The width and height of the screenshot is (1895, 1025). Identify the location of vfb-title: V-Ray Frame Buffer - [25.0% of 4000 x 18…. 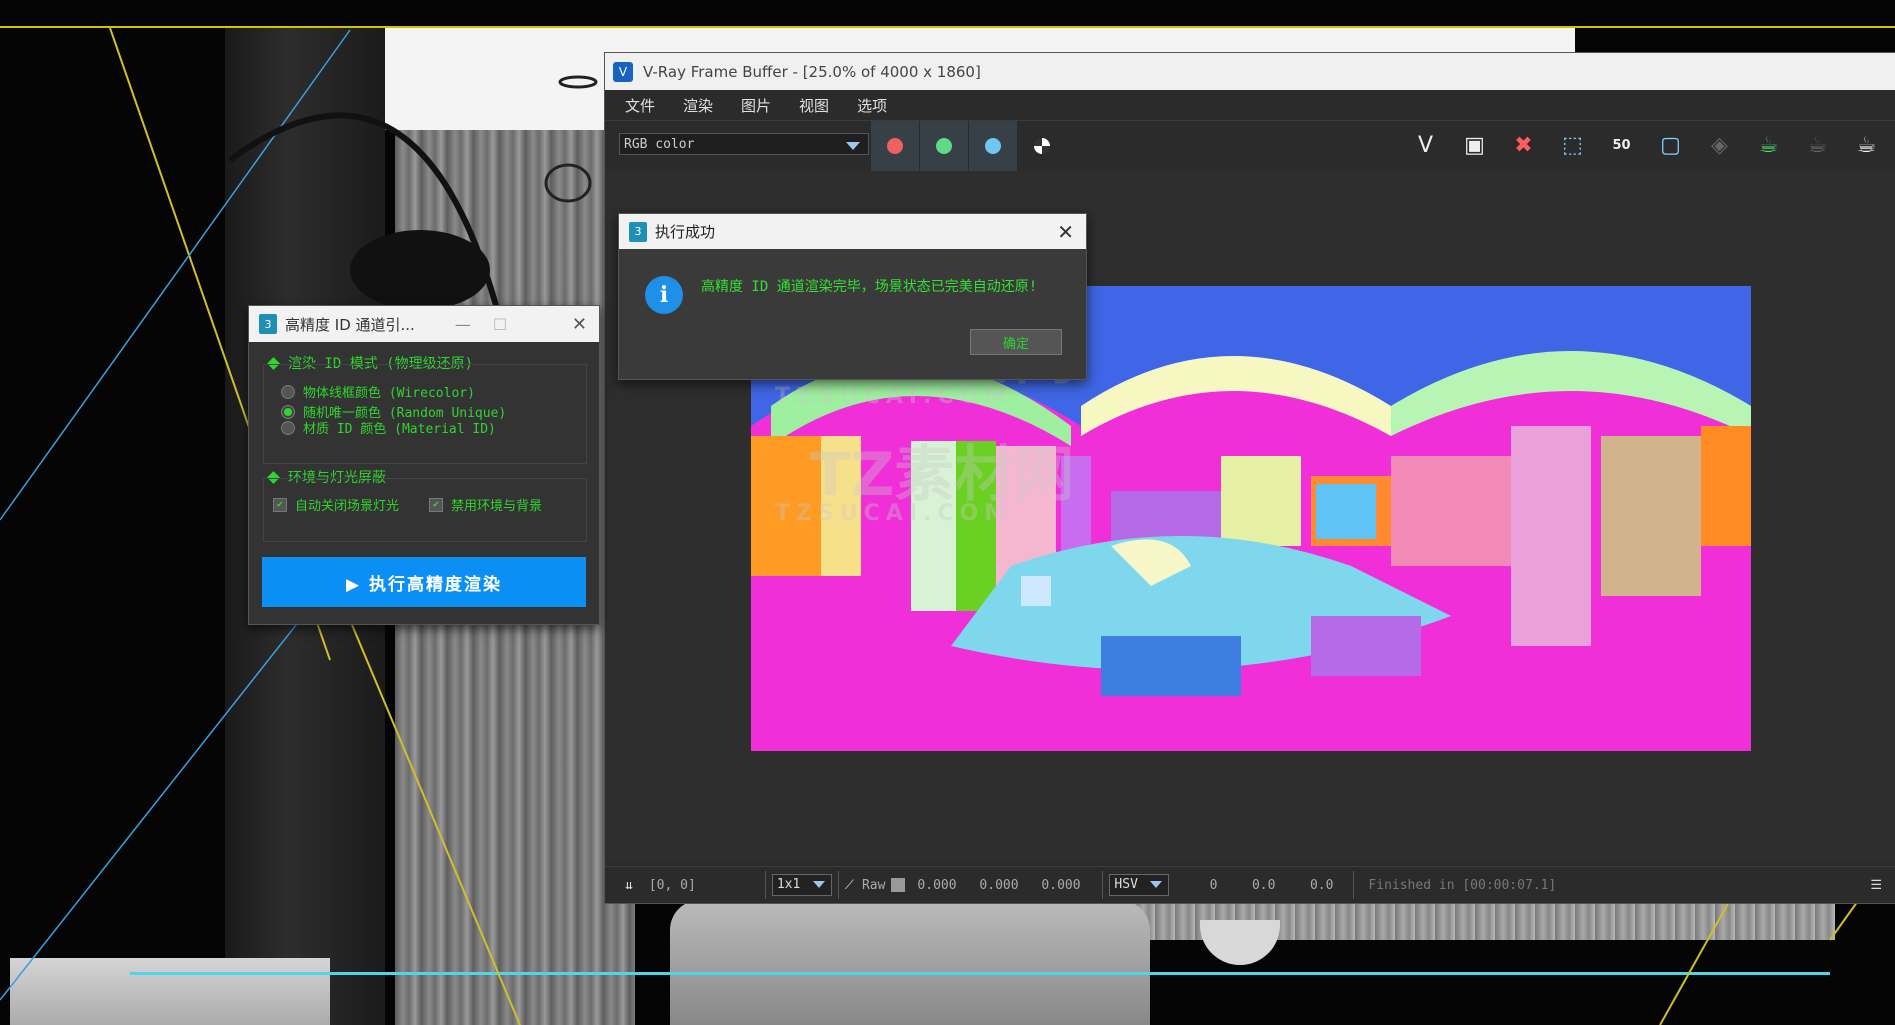
(812, 71).